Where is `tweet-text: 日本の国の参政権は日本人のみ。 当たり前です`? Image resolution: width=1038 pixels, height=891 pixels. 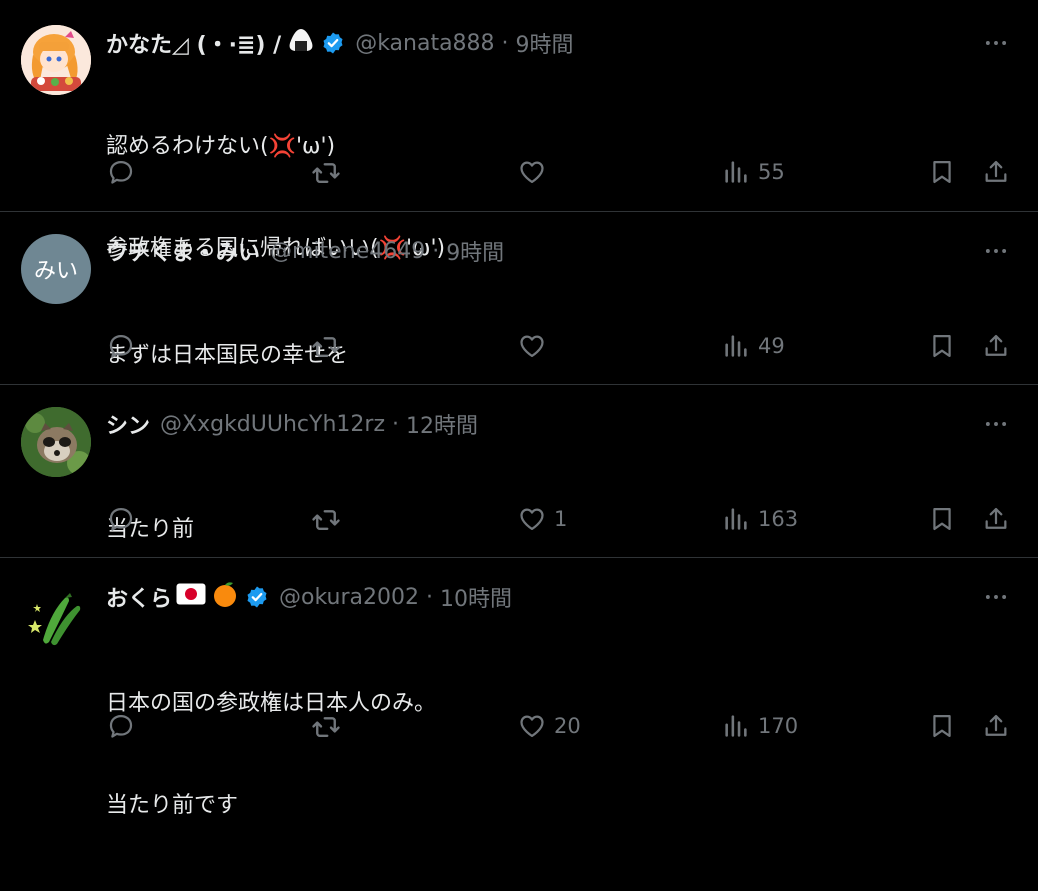 tweet-text: 日本の国の参政権は日本人のみ。 当たり前です is located at coordinates (271, 755).